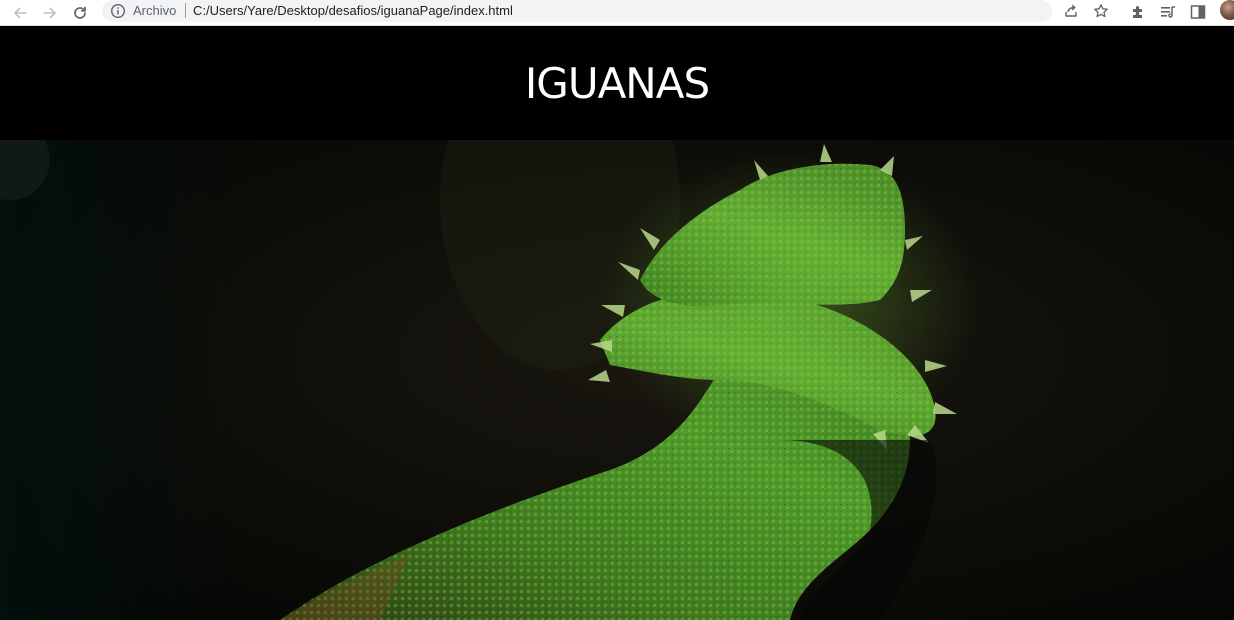  I want to click on page-title: IGUANAS, so click(617, 83).